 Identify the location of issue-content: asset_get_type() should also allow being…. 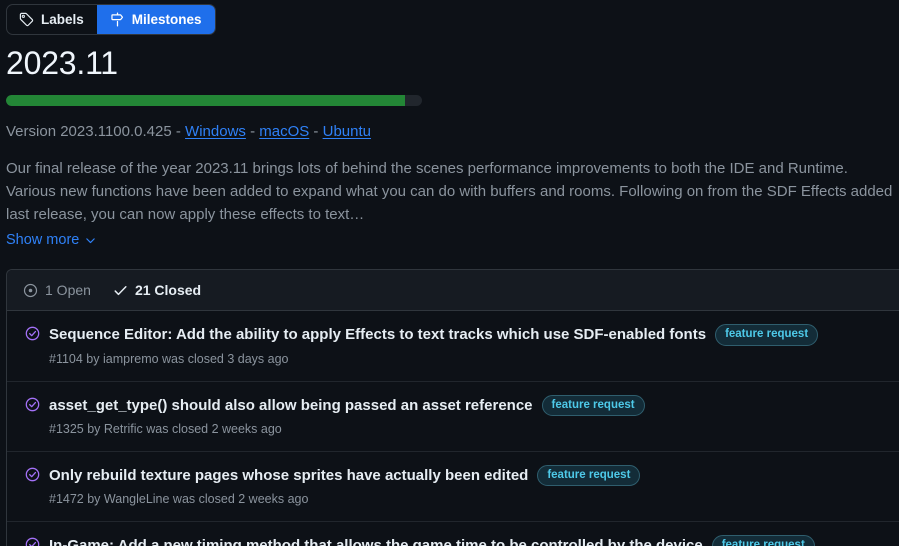
(347, 416).